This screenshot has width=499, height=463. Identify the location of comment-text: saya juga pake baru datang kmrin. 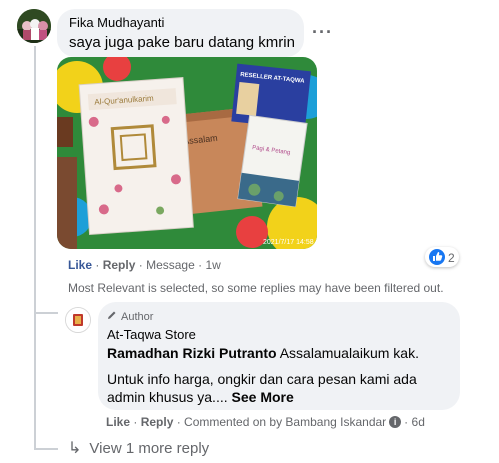
(182, 42).